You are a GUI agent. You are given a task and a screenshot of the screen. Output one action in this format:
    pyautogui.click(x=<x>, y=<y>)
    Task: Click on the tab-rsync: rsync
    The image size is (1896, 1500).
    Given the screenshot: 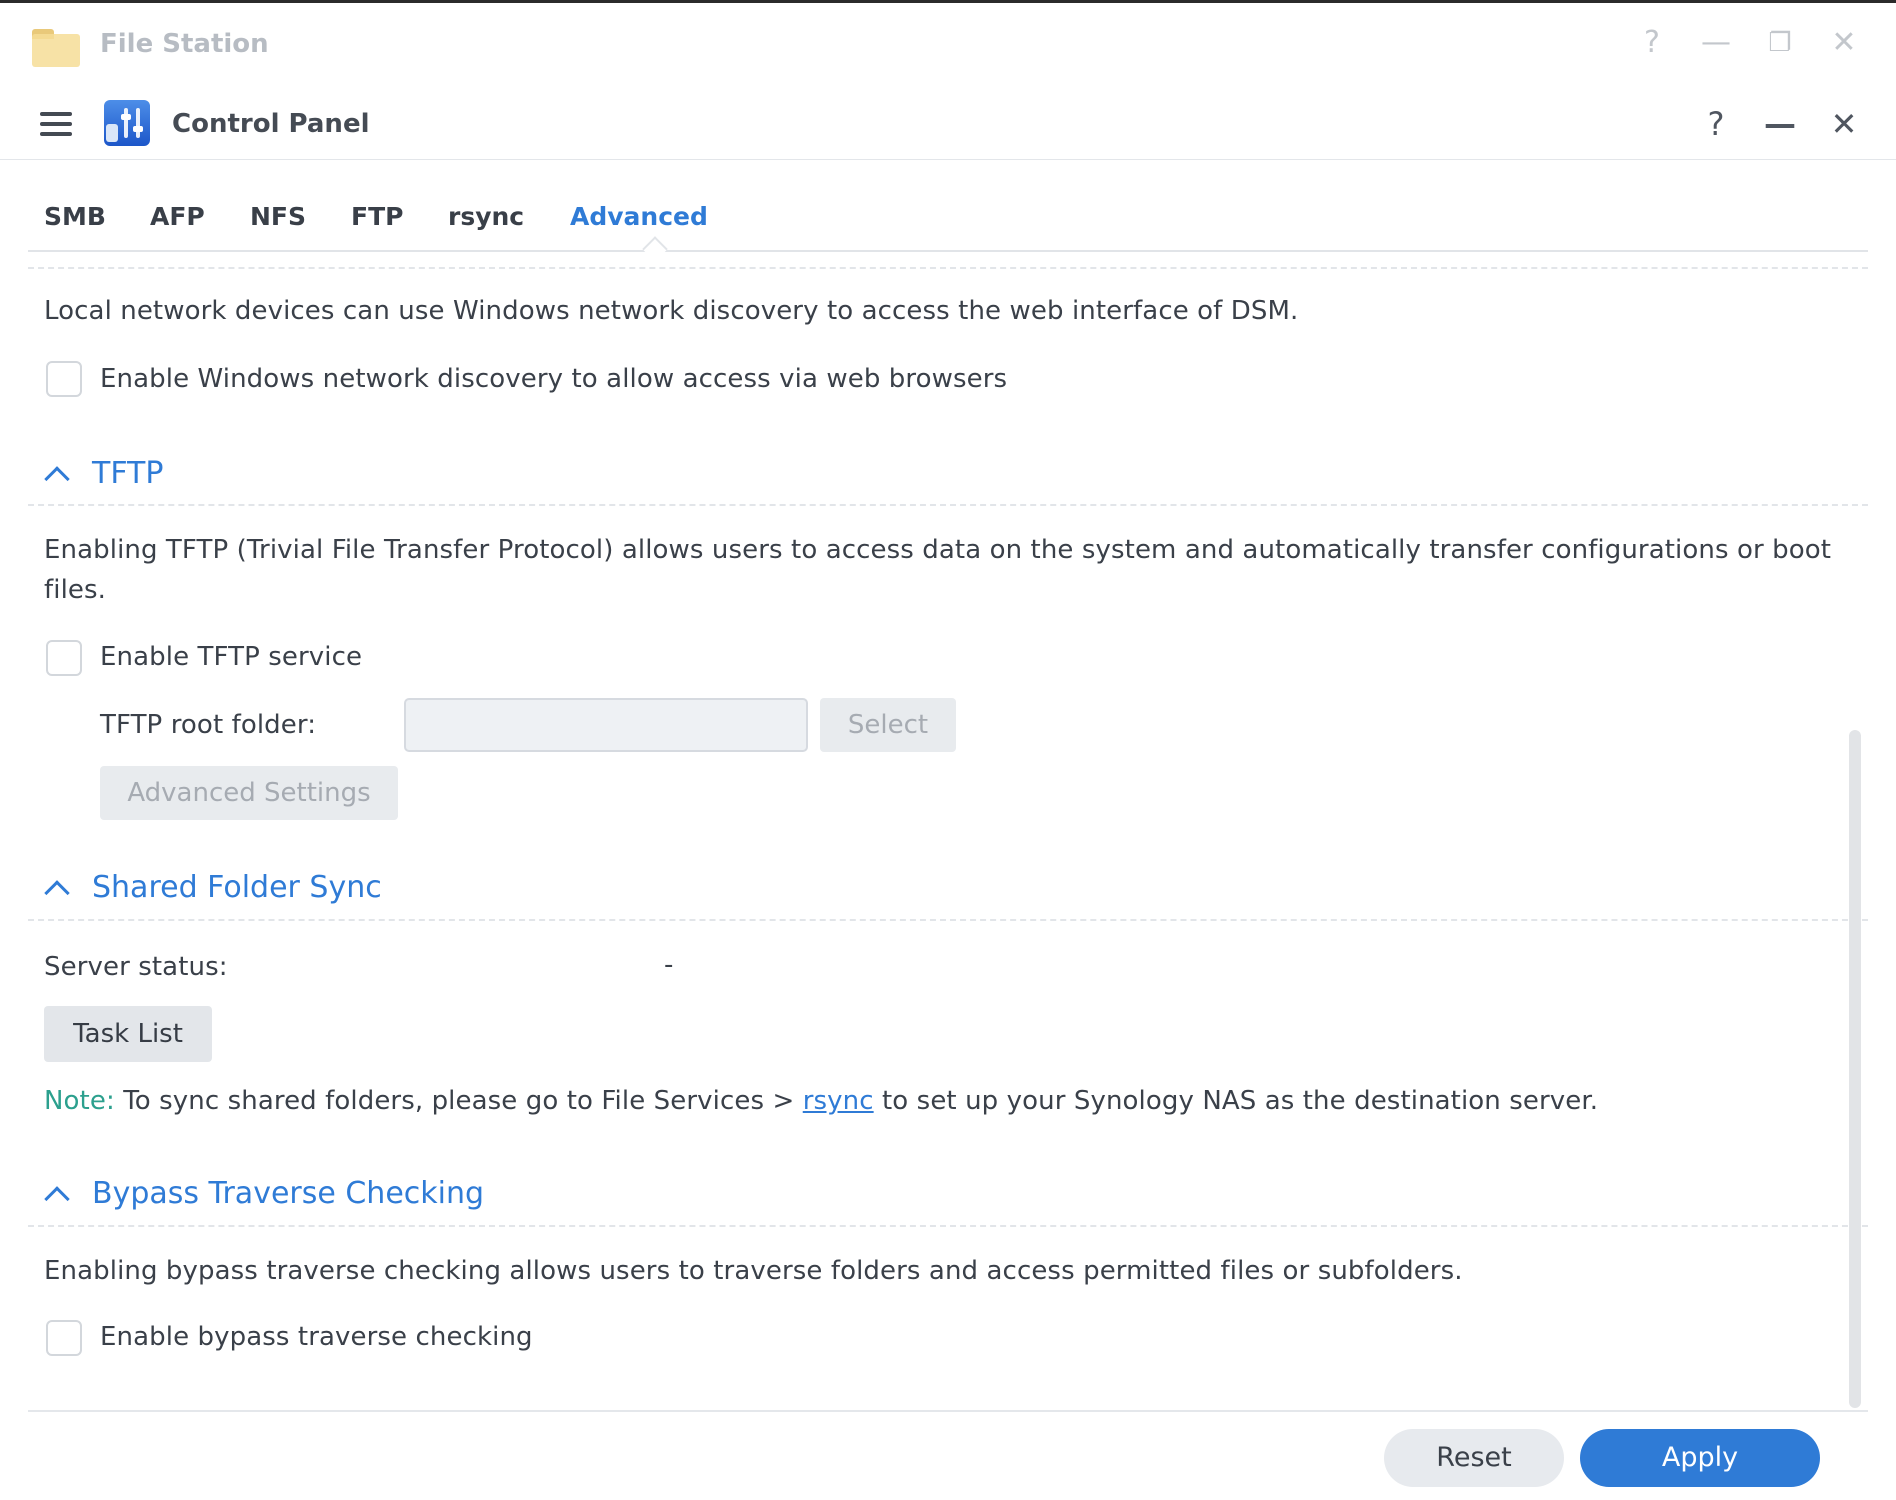 What is the action you would take?
    pyautogui.click(x=486, y=216)
    